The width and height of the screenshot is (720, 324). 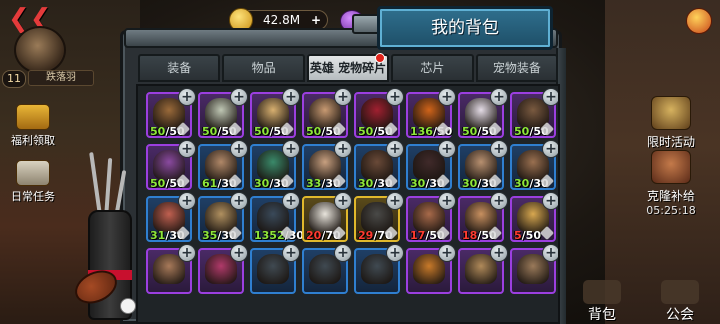 What do you see at coordinates (277, 217) in the screenshot?
I see `fragment-slot: +1352/30` at bounding box center [277, 217].